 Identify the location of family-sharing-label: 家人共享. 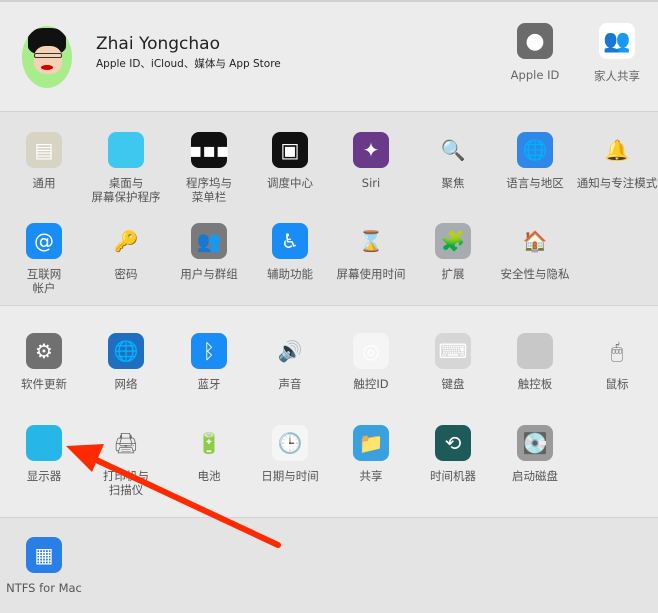
(617, 76).